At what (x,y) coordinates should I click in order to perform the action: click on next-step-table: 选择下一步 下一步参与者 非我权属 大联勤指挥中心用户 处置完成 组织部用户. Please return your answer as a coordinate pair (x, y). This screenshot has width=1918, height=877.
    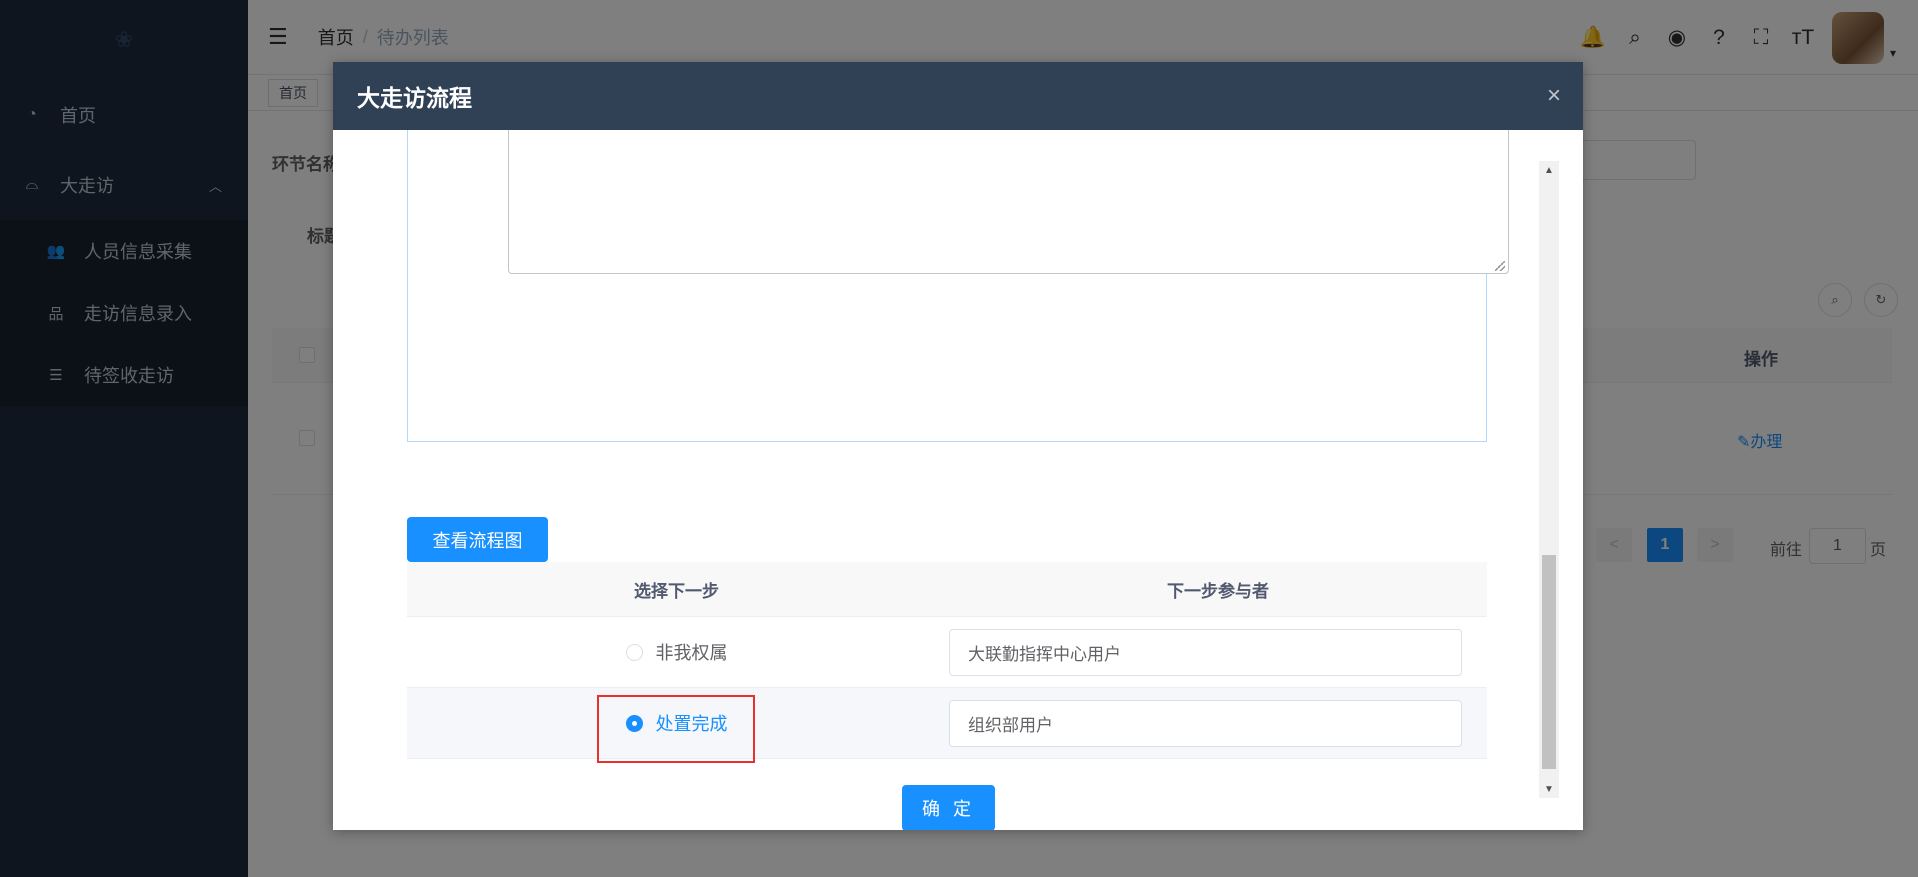
    Looking at the image, I should click on (947, 660).